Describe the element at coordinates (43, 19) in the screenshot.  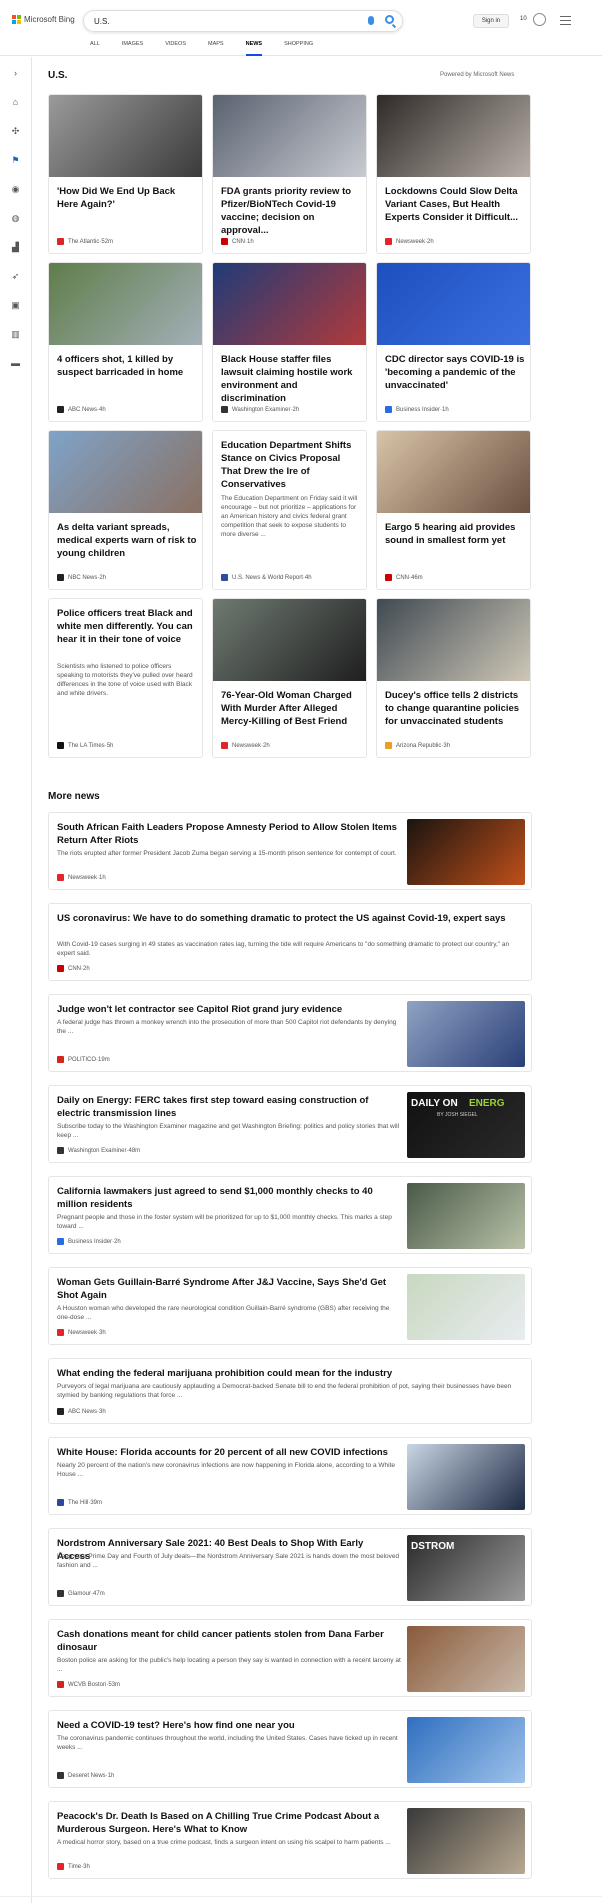
I see `bing-logo: Microsoft Bing` at that location.